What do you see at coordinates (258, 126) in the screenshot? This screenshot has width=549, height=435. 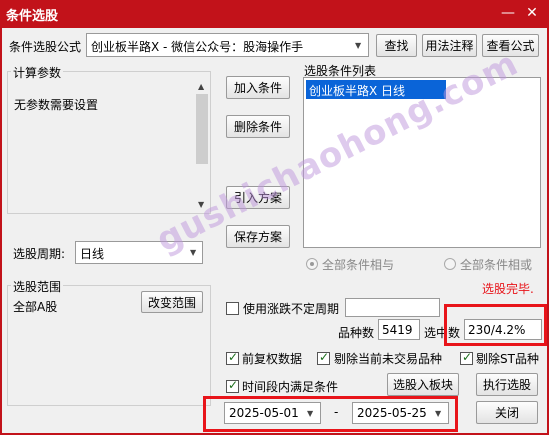 I see `delete-condition-button: 删除条件` at bounding box center [258, 126].